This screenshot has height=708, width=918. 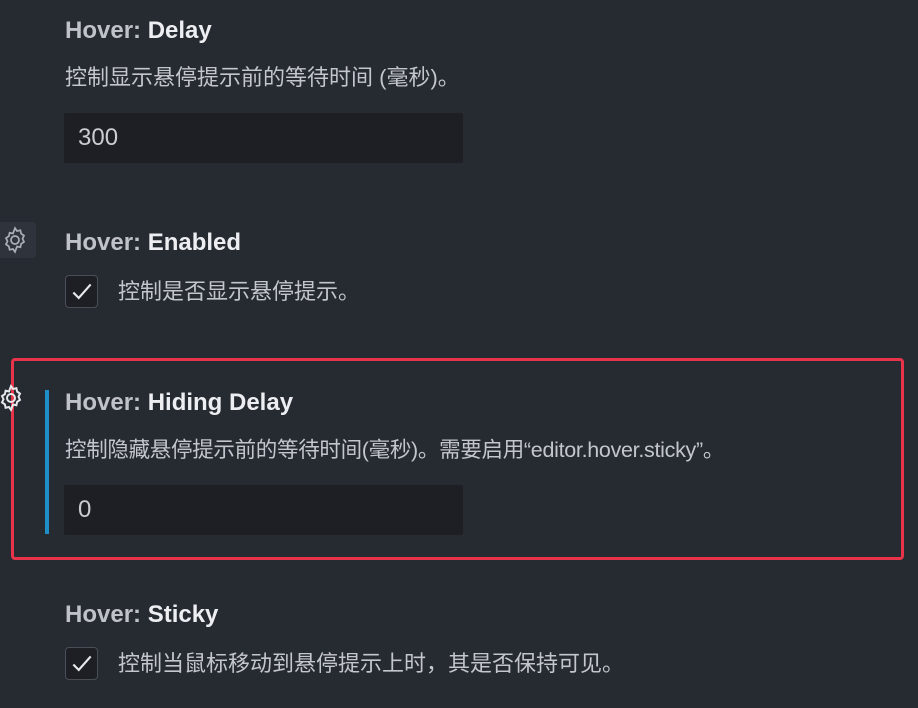 What do you see at coordinates (194, 242) in the screenshot?
I see `setting-name-label: Enabled` at bounding box center [194, 242].